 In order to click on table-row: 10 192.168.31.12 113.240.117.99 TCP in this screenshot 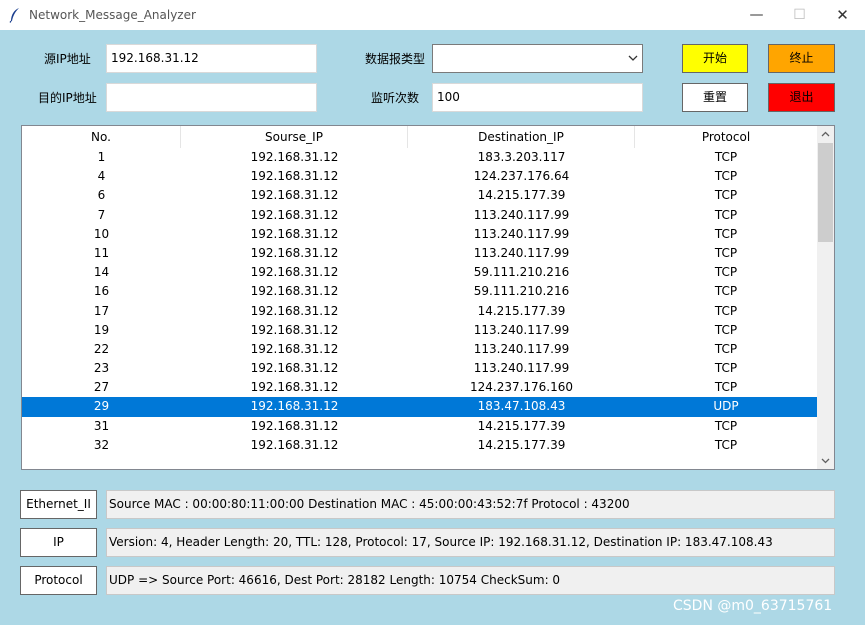, I will do `click(419, 234)`.